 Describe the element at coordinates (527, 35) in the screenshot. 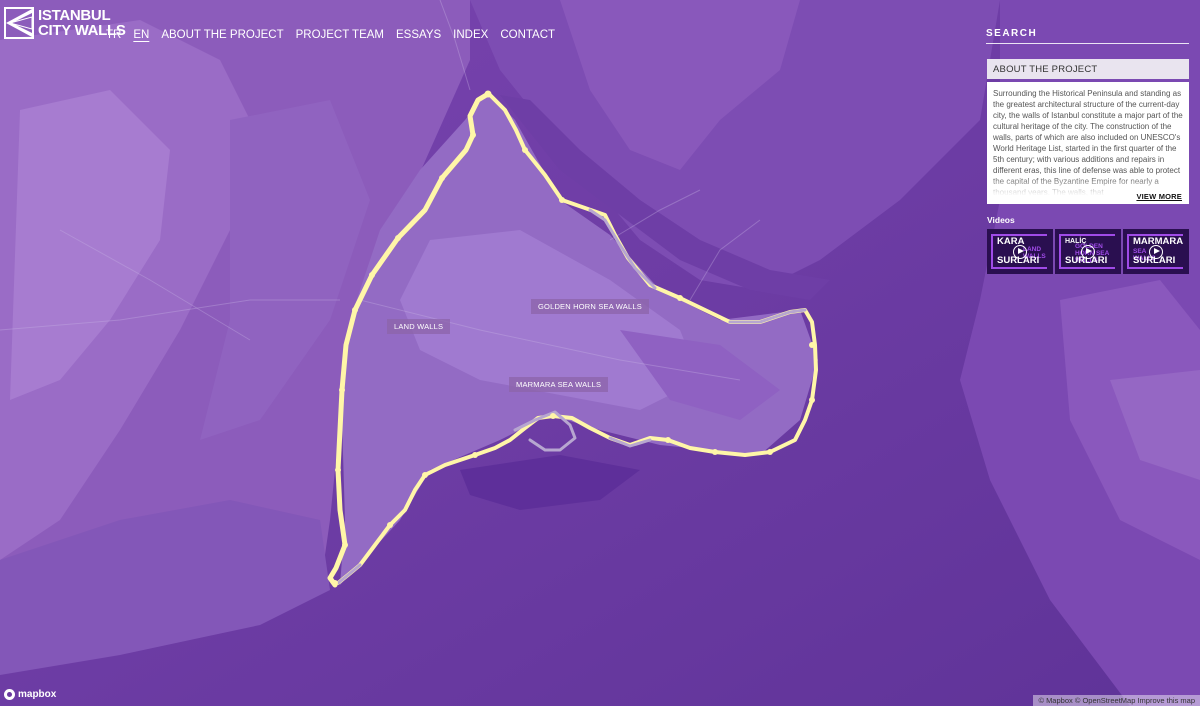

I see `nav-contact: CONTACT` at that location.